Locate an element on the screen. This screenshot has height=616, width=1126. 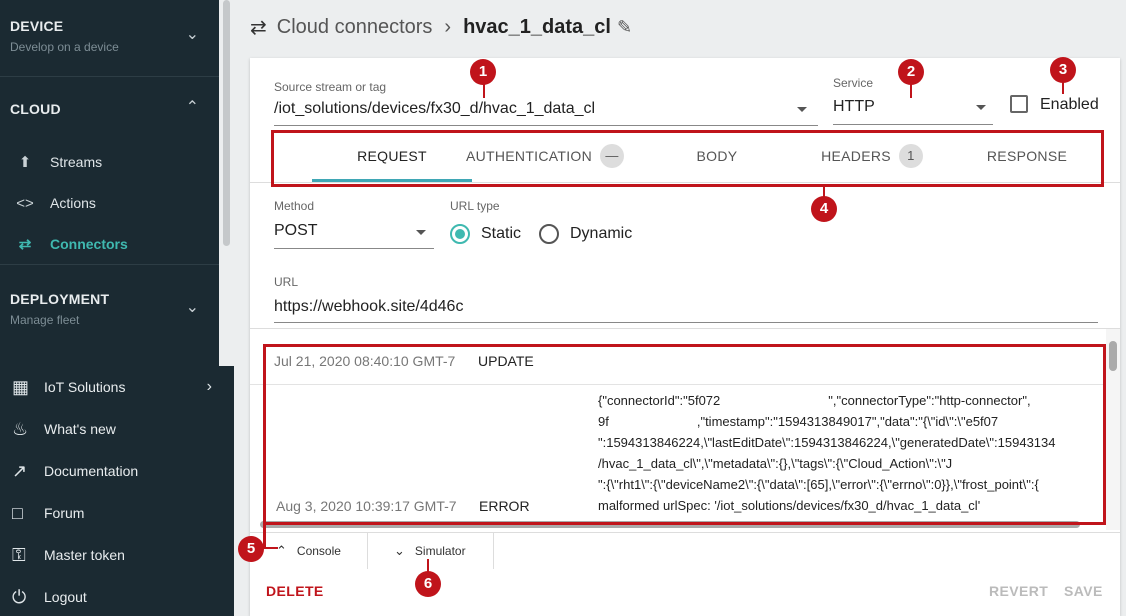
url-underline is located at coordinates (686, 322).